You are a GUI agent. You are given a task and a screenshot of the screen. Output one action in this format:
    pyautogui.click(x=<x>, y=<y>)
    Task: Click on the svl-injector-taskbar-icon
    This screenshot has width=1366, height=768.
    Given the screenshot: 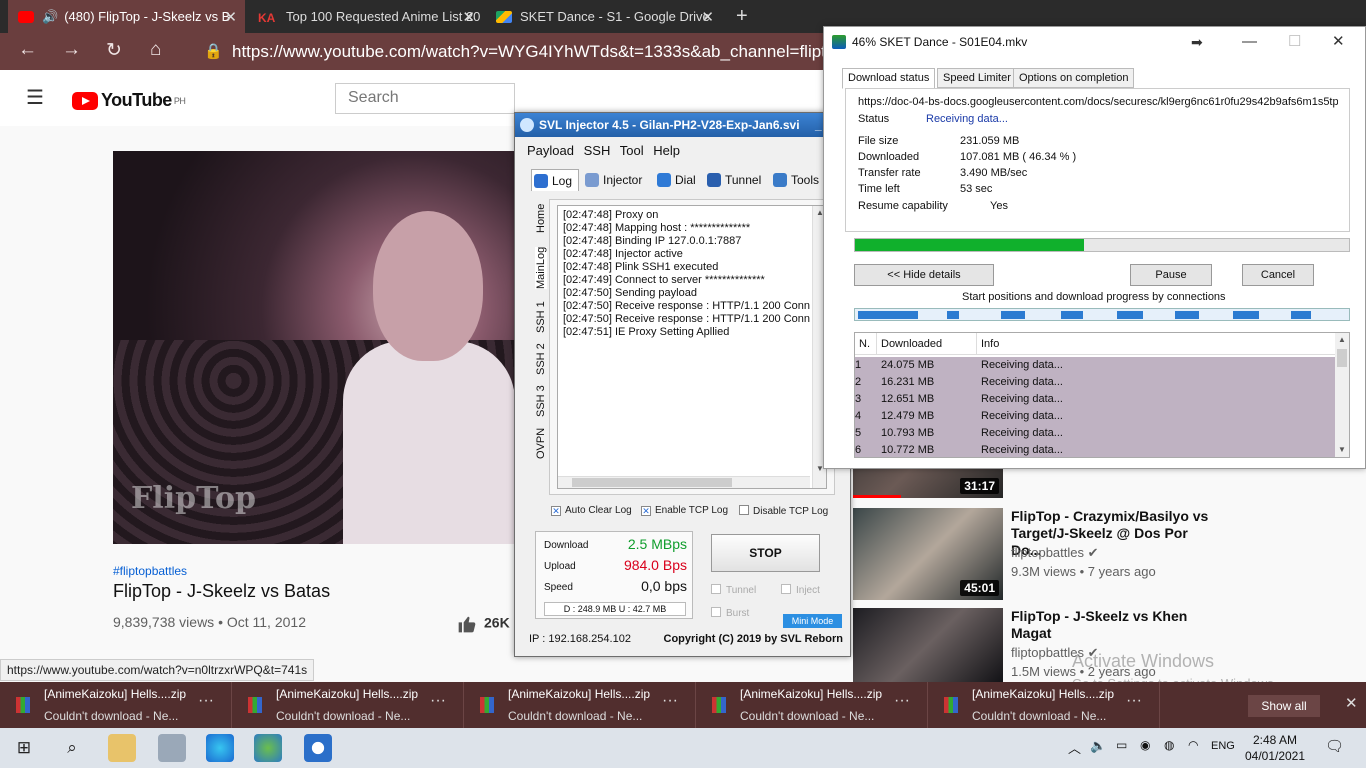 What is the action you would take?
    pyautogui.click(x=318, y=748)
    